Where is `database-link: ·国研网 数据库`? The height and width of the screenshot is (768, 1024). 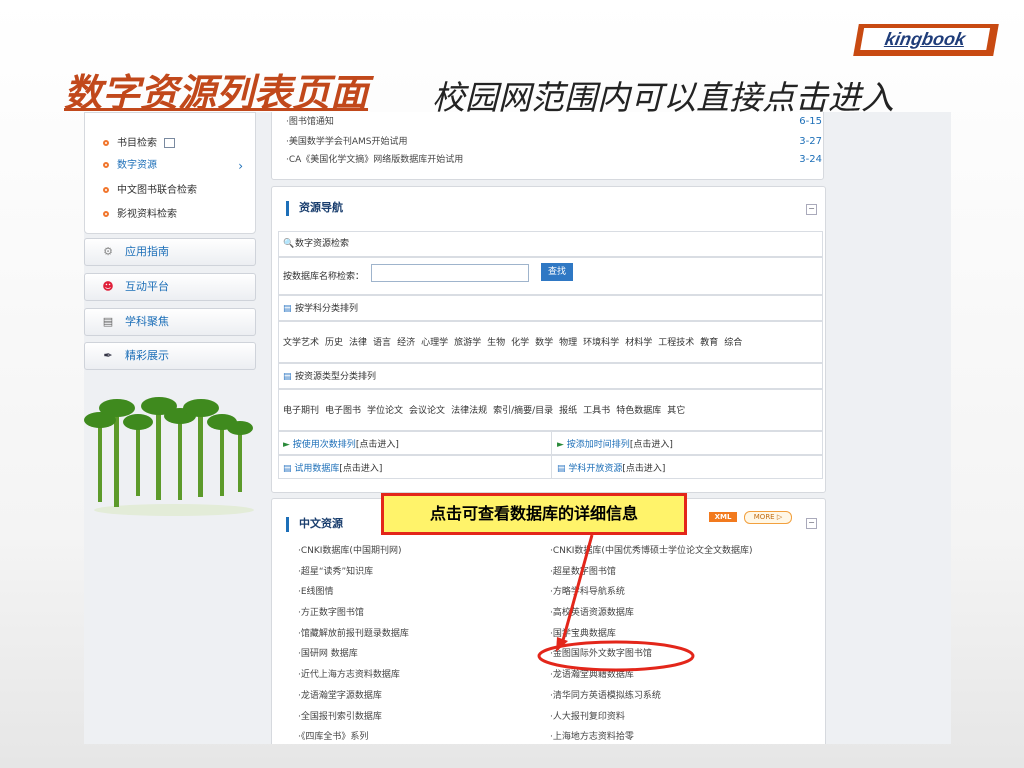 database-link: ·国研网 数据库 is located at coordinates (353, 654).